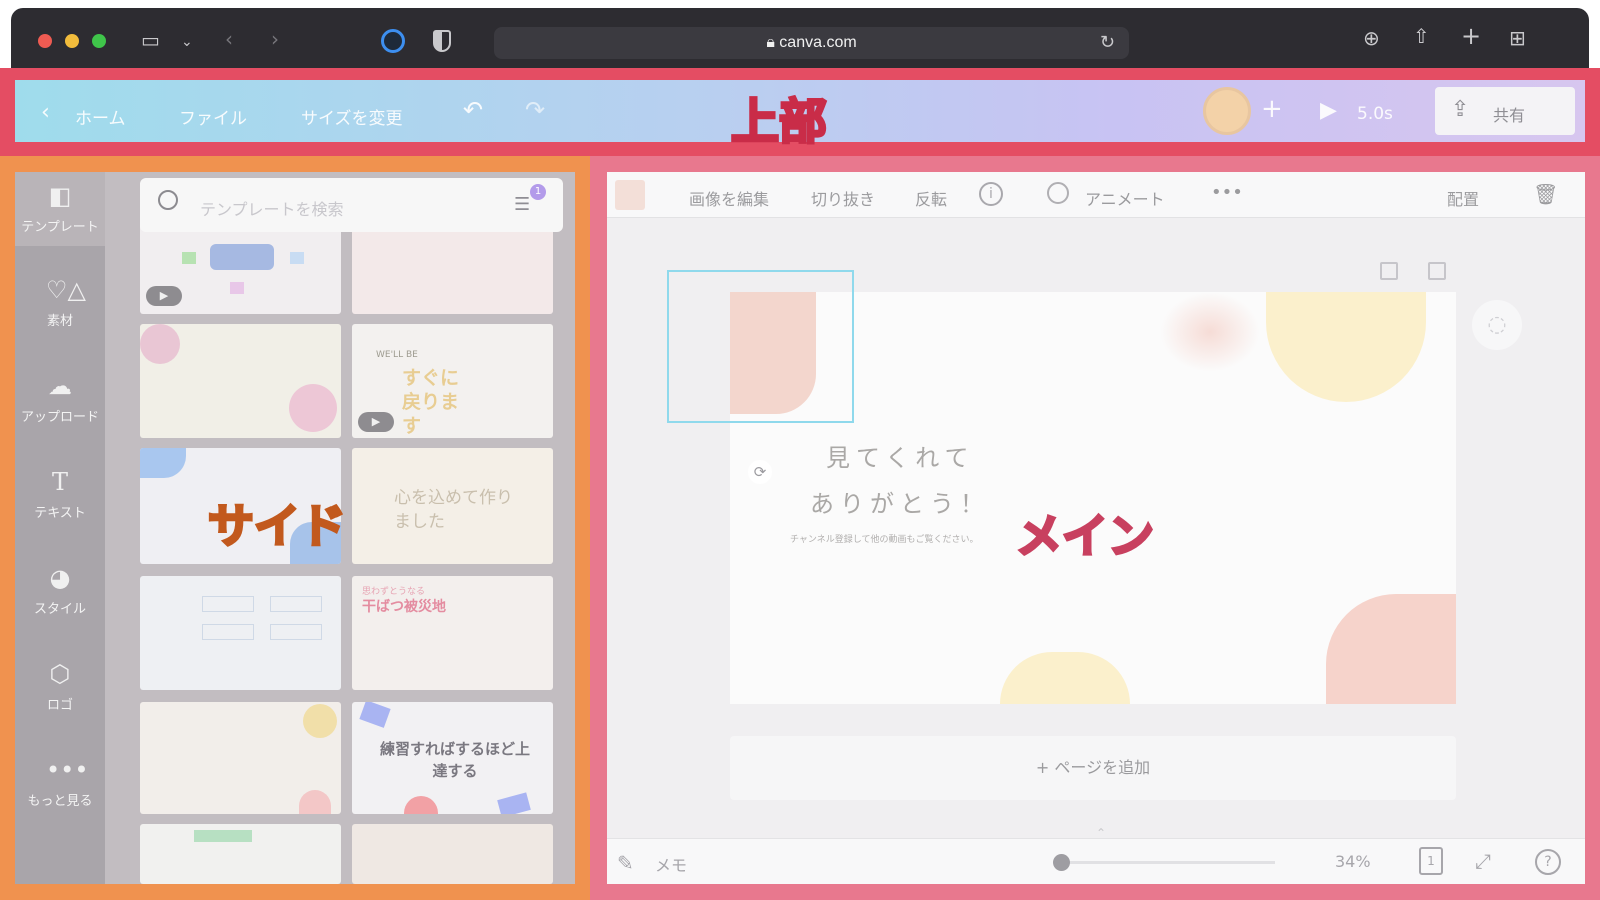 The width and height of the screenshot is (1600, 900). I want to click on rail-item-style: ◕ スタイル, so click(60, 602).